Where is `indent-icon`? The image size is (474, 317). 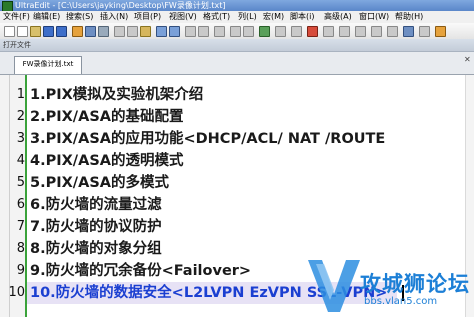 indent-icon is located at coordinates (328, 31).